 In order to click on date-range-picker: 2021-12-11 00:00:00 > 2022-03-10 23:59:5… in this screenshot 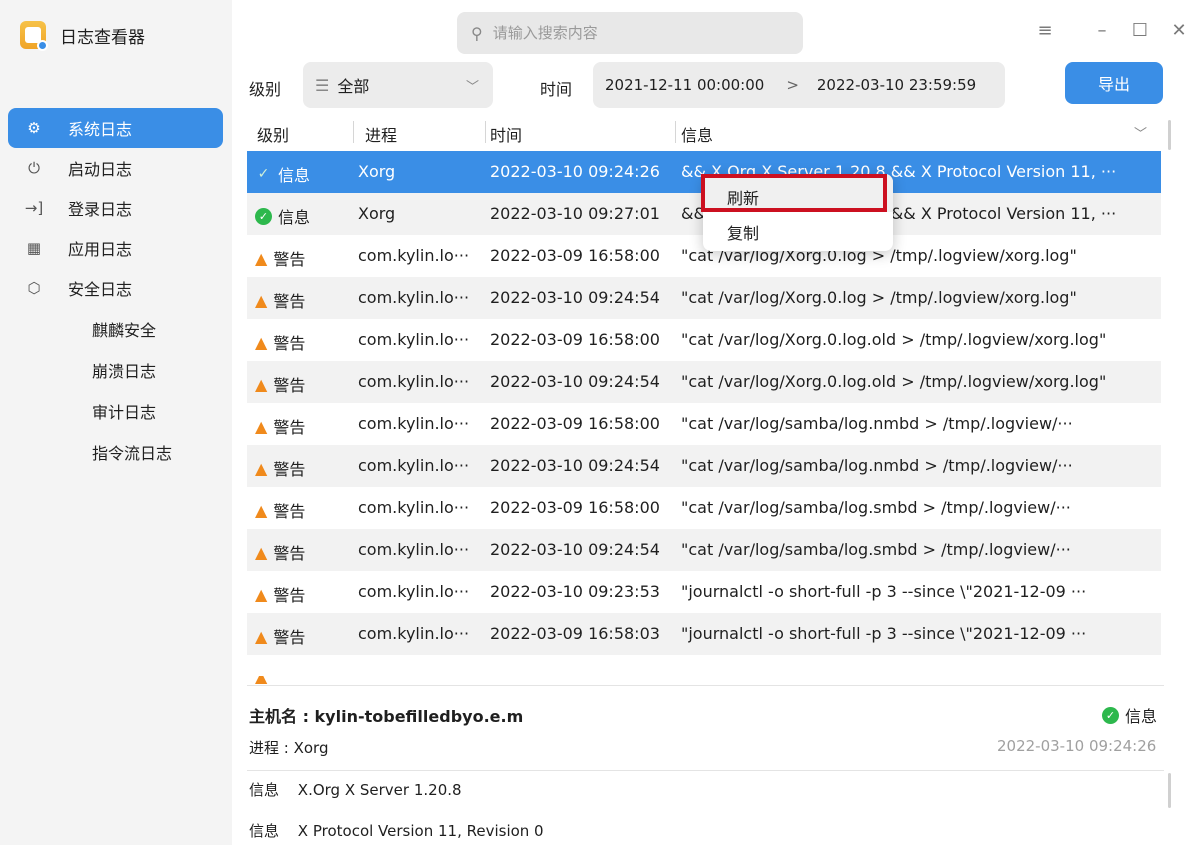, I will do `click(799, 85)`.